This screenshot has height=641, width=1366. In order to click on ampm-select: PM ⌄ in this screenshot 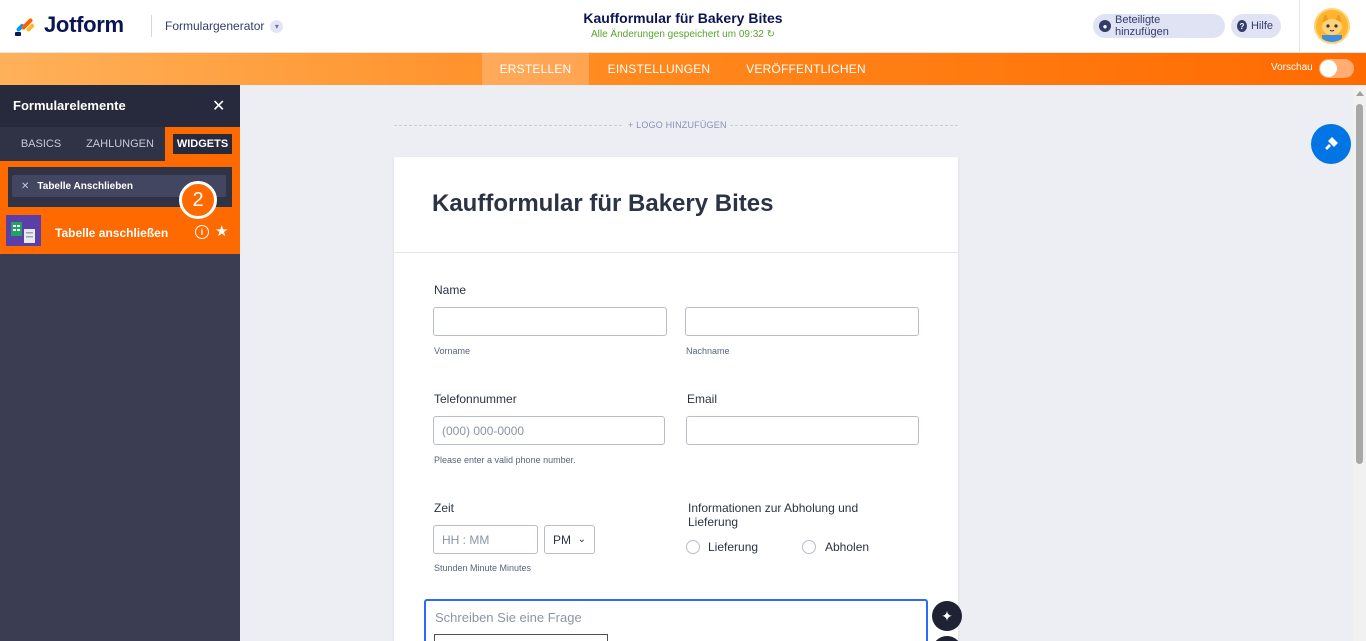, I will do `click(569, 539)`.